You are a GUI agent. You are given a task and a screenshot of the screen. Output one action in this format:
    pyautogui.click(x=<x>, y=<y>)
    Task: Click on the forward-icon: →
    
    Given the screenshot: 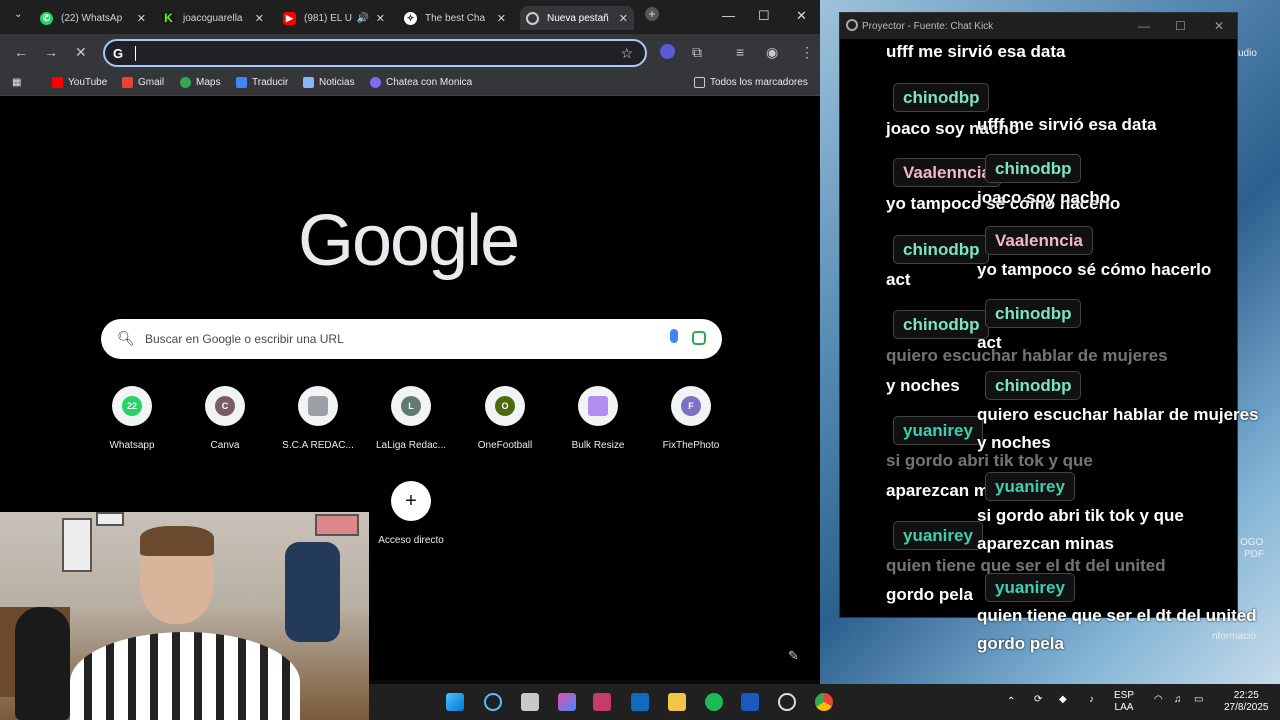 What is the action you would take?
    pyautogui.click(x=51, y=52)
    